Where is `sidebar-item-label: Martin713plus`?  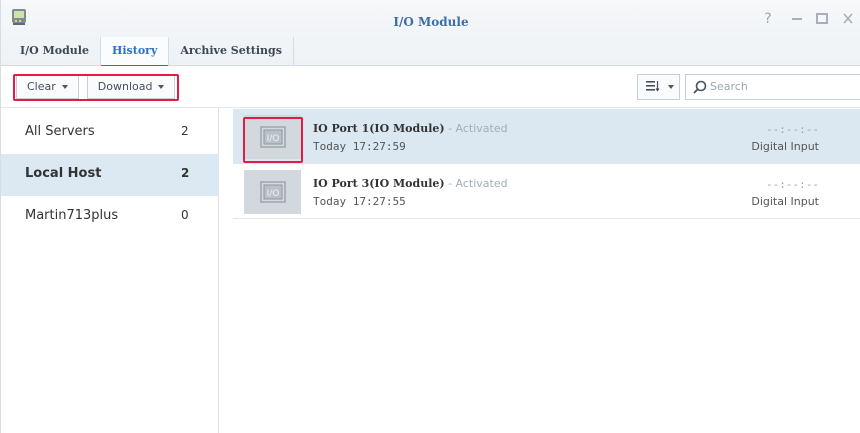 sidebar-item-label: Martin713plus is located at coordinates (72, 215).